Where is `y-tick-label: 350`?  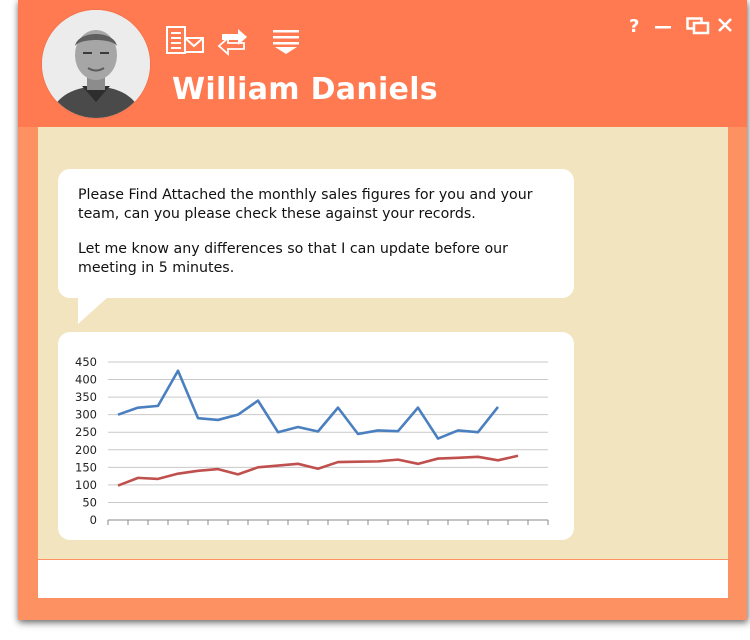
y-tick-label: 350 is located at coordinates (86, 397).